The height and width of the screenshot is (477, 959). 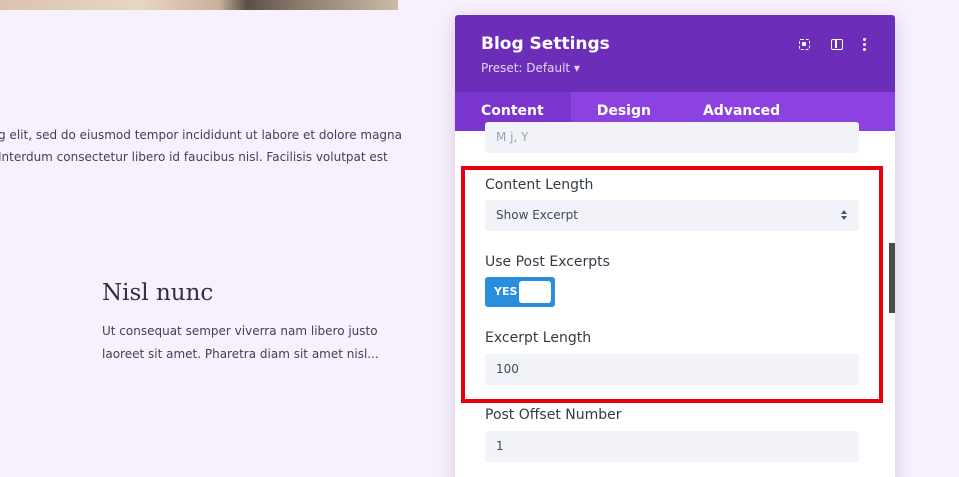 I want to click on toggle-label: YES, so click(x=506, y=291).